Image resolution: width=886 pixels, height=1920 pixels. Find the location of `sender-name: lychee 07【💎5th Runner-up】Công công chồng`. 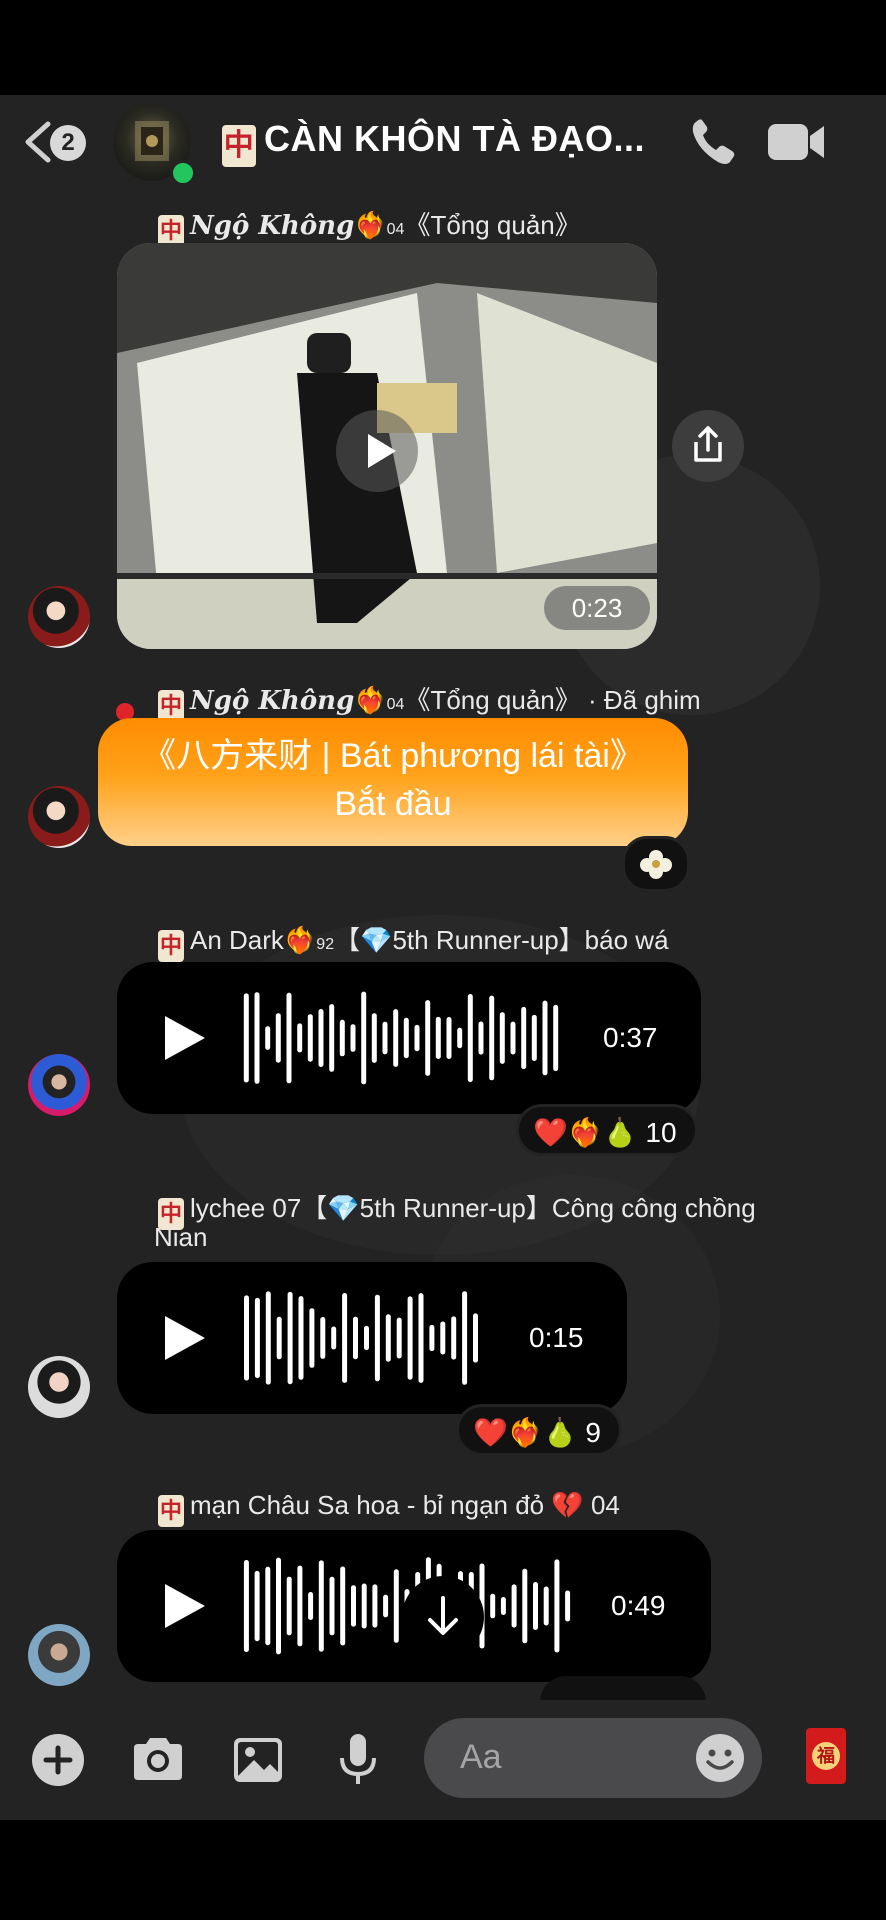

sender-name: lychee 07【💎5th Runner-up】Công công chồng is located at coordinates (473, 1208).